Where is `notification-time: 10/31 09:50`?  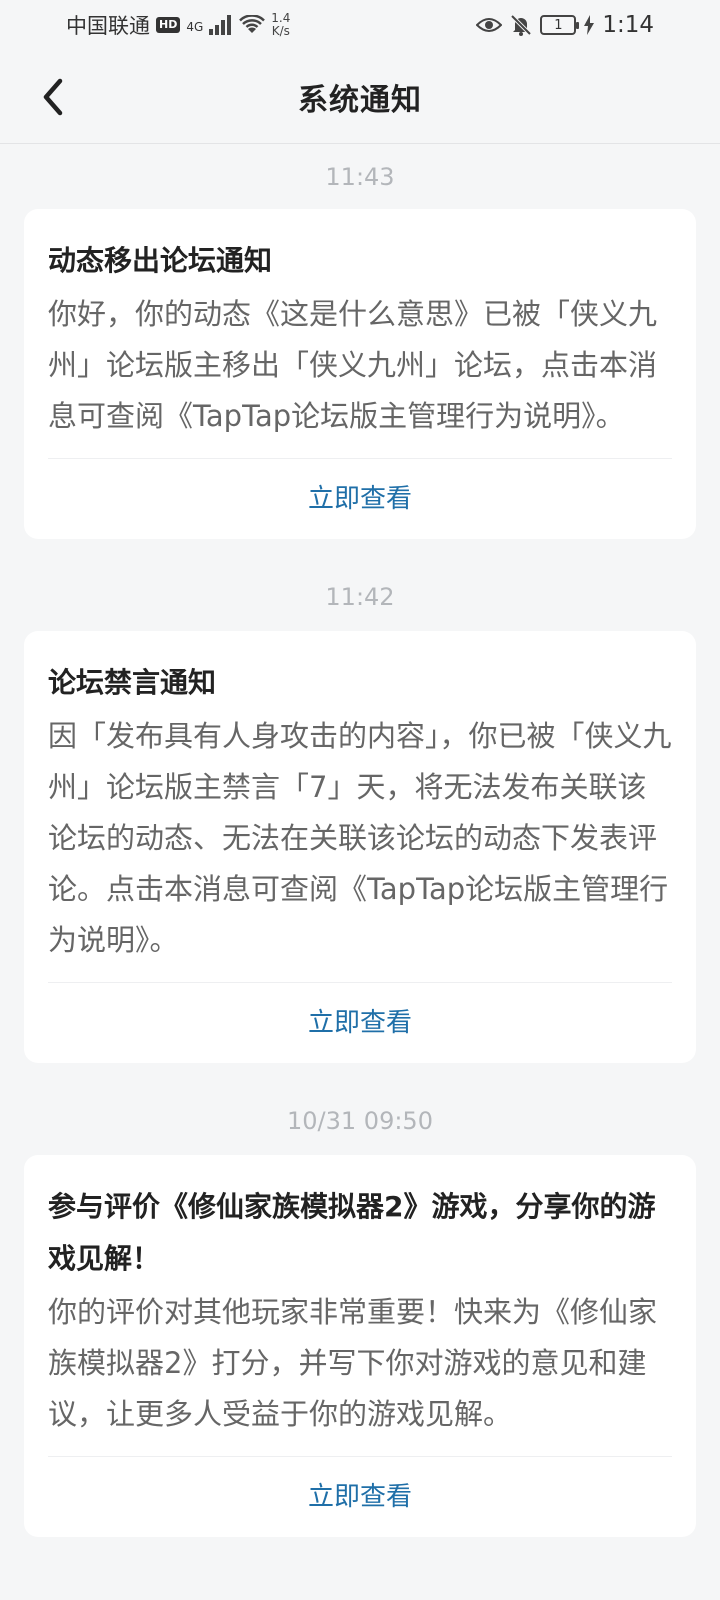 notification-time: 10/31 09:50 is located at coordinates (360, 1121).